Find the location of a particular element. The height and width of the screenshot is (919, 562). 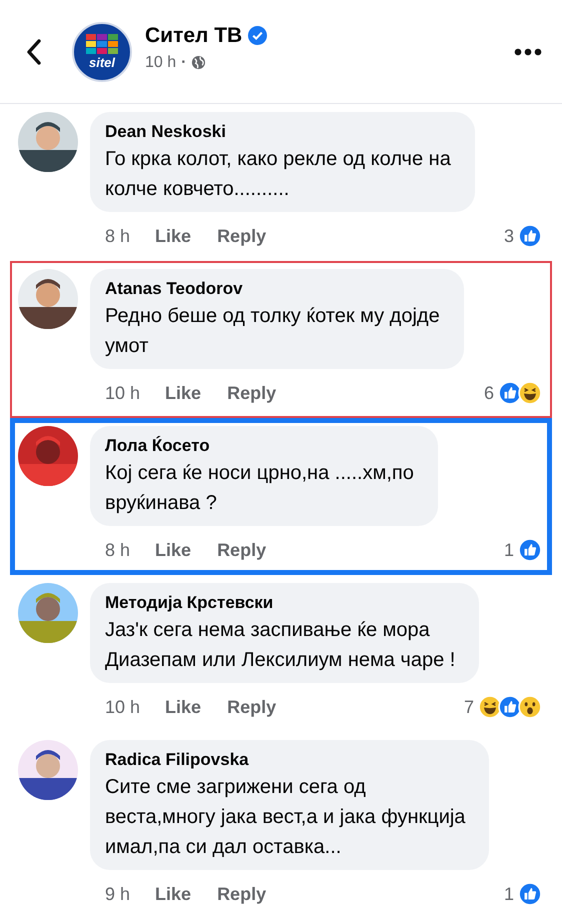

logo-text: sitel is located at coordinates (101, 63).